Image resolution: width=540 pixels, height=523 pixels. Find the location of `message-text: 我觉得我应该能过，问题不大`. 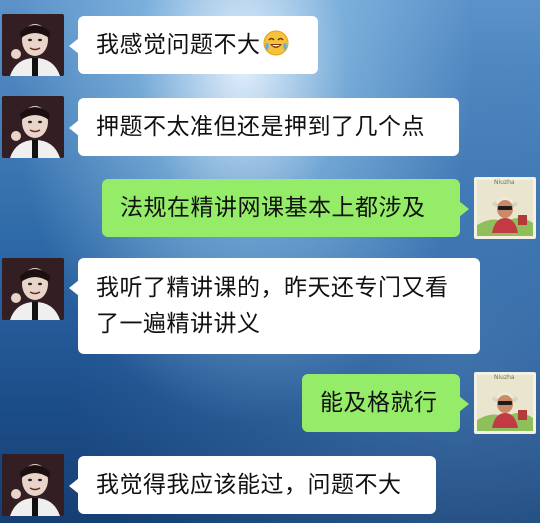

message-text: 我觉得我应该能过，问题不大 is located at coordinates (249, 485).